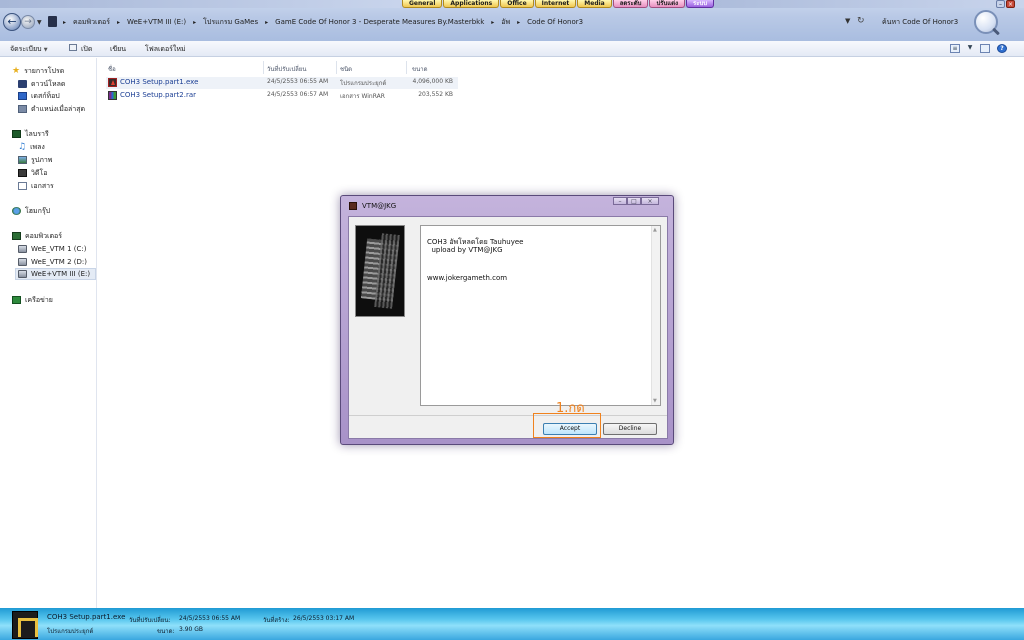 The width and height of the screenshot is (1024, 640). Describe the element at coordinates (86, 617) in the screenshot. I see `details-file-name: COH3 Setup.part1.exe` at that location.